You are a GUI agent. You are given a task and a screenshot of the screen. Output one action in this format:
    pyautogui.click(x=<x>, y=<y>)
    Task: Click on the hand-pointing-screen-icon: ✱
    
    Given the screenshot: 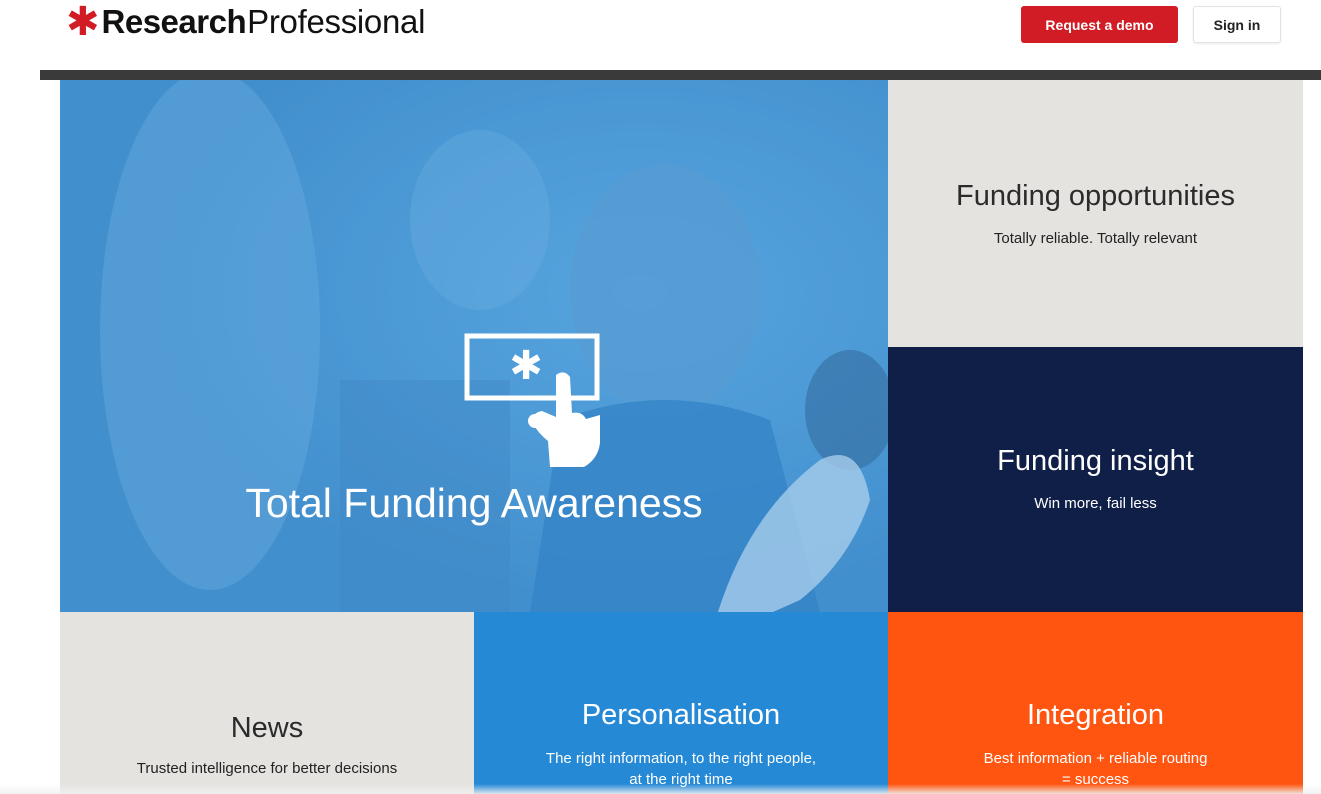 What is the action you would take?
    pyautogui.click(x=532, y=400)
    